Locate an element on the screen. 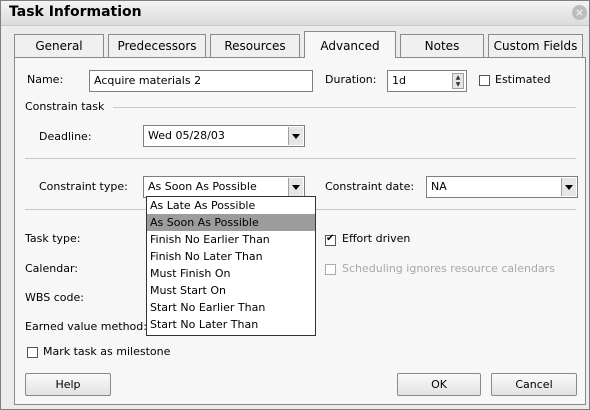  name-label: Name: is located at coordinates (45, 79).